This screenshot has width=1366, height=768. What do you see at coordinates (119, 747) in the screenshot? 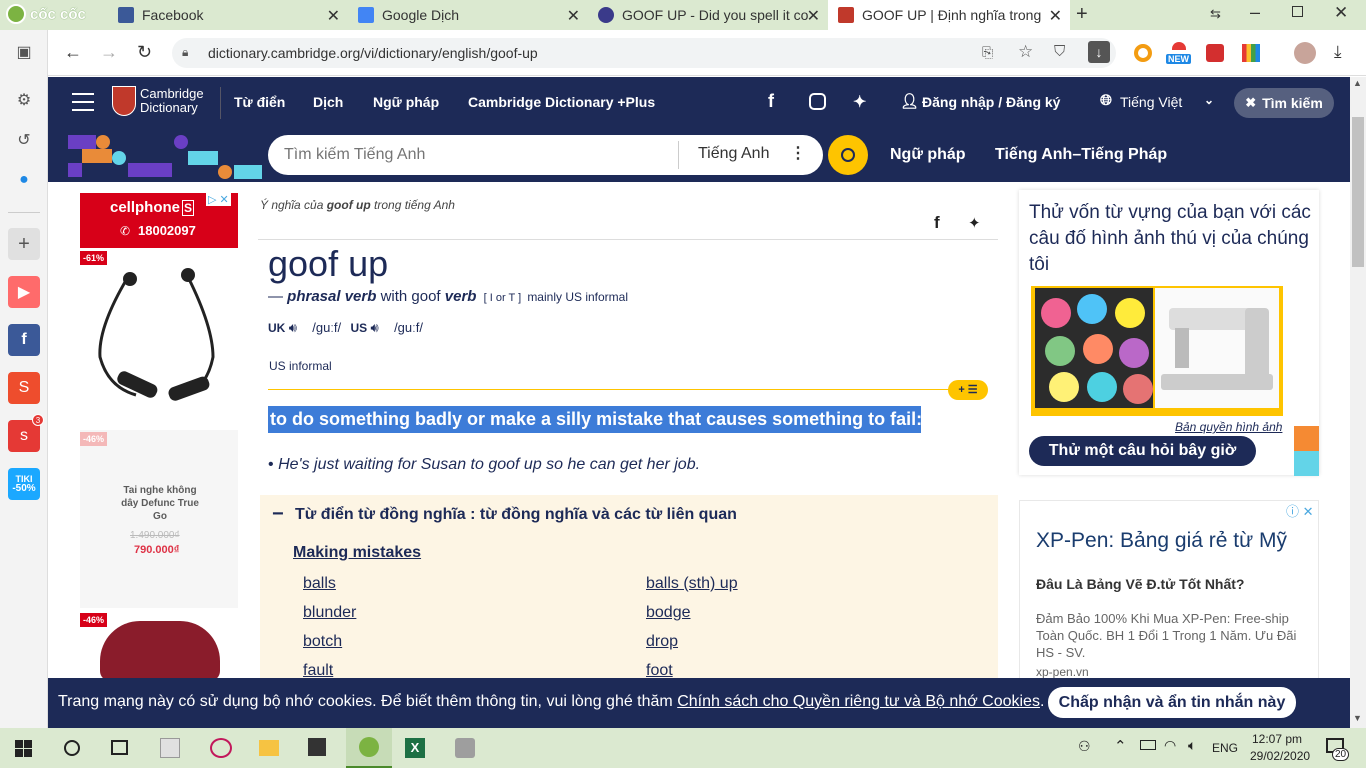
I see `task-view-icon` at bounding box center [119, 747].